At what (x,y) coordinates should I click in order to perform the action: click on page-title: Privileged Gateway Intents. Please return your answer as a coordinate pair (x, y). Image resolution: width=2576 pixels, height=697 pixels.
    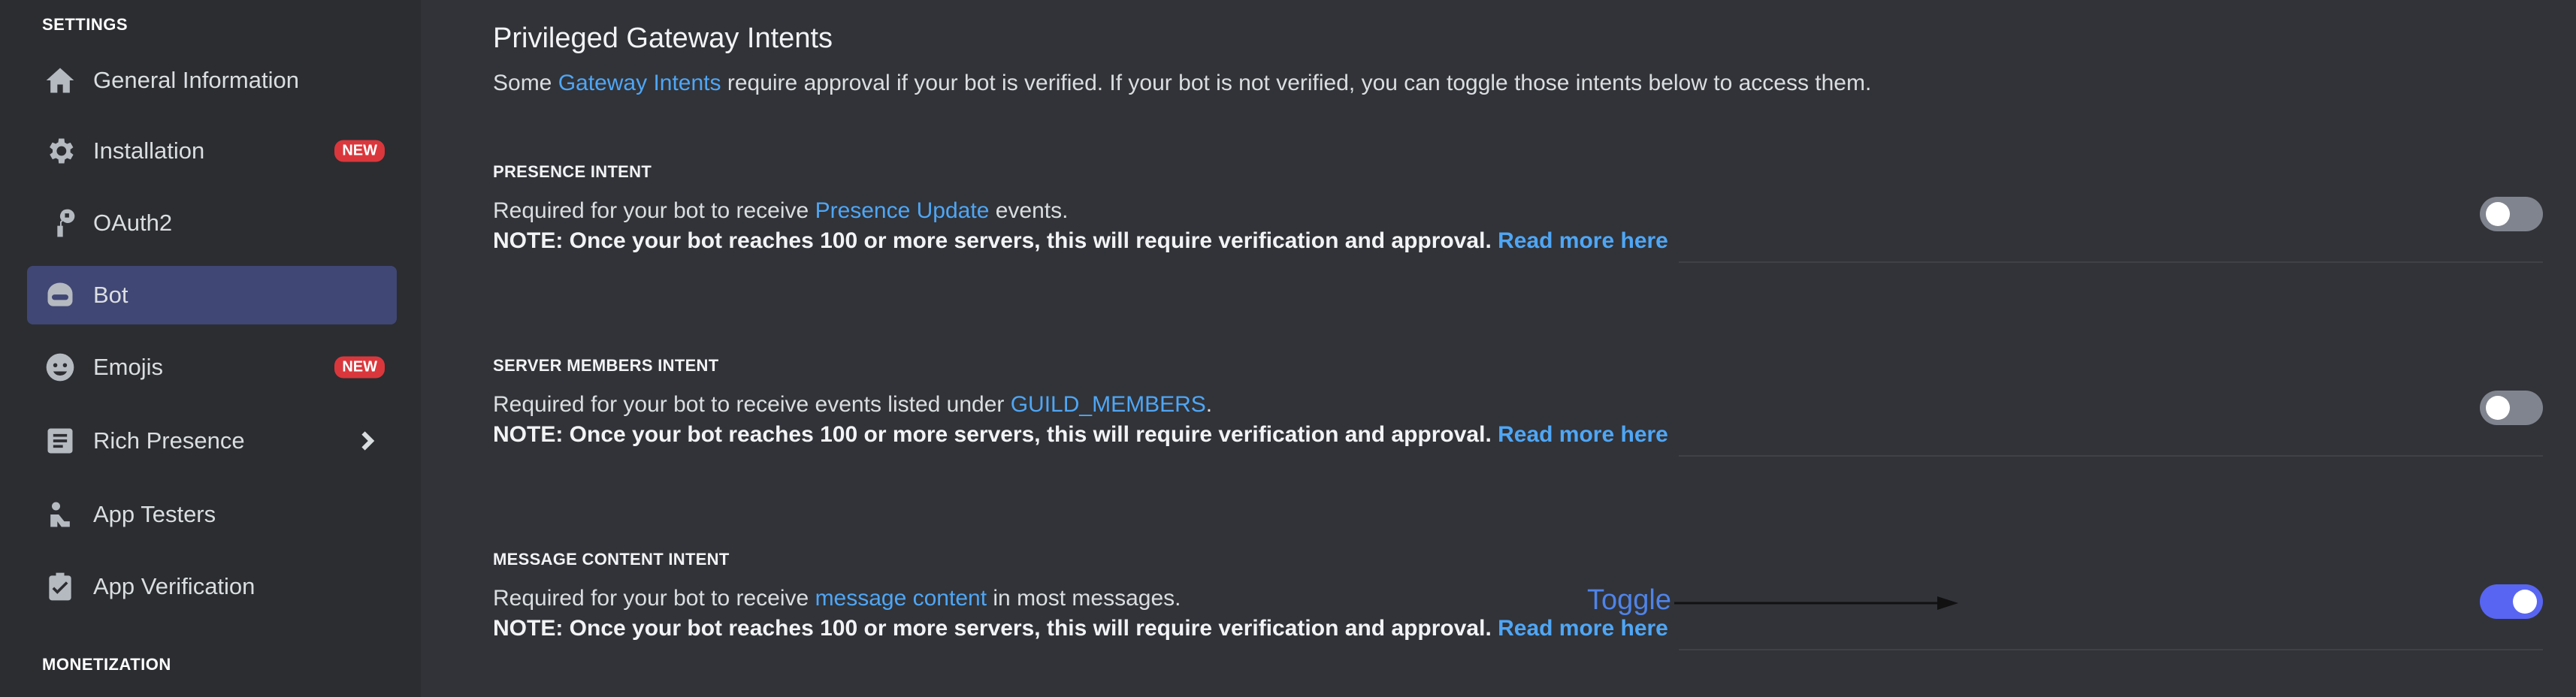
    Looking at the image, I should click on (663, 38).